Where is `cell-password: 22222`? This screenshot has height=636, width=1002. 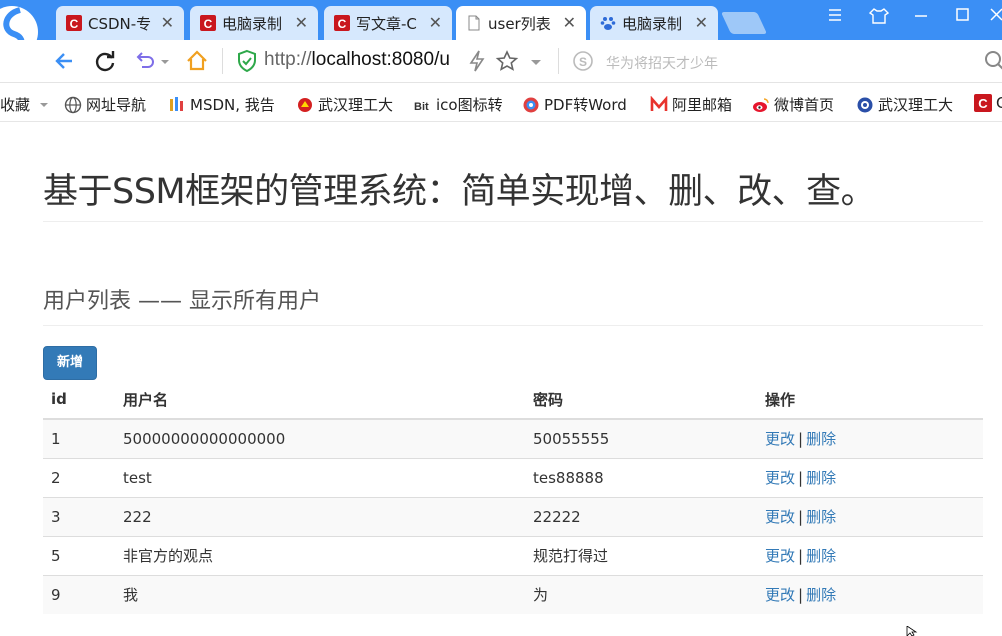
cell-password: 22222 is located at coordinates (641, 516).